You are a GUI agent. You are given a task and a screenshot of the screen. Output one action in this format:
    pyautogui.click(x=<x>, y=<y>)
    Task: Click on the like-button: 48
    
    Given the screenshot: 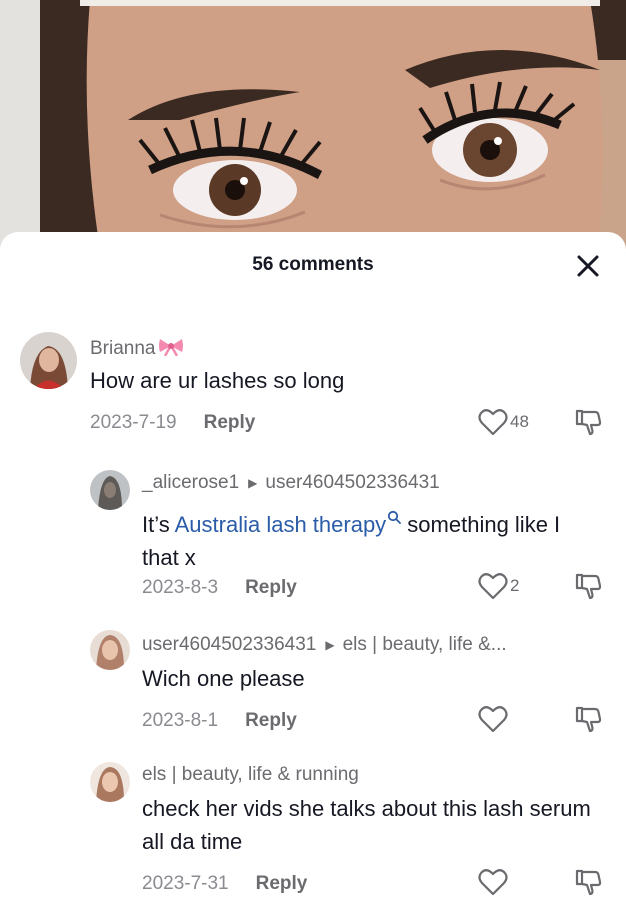 What is the action you would take?
    pyautogui.click(x=503, y=422)
    